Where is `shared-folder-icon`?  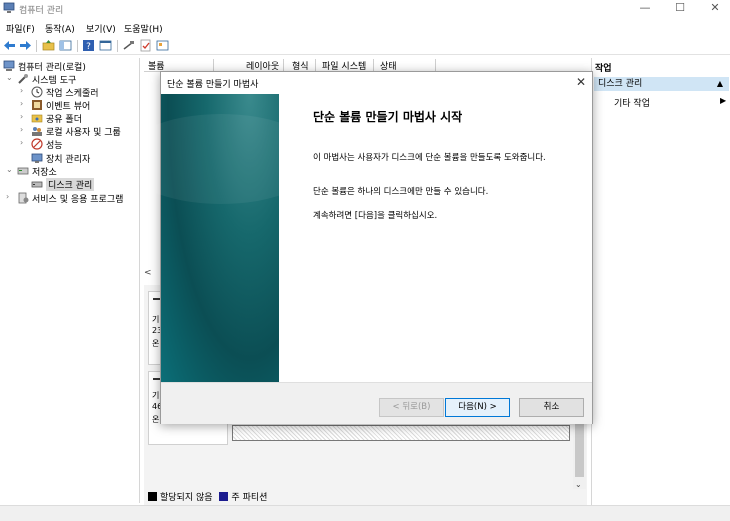
shared-folder-icon is located at coordinates (37, 118).